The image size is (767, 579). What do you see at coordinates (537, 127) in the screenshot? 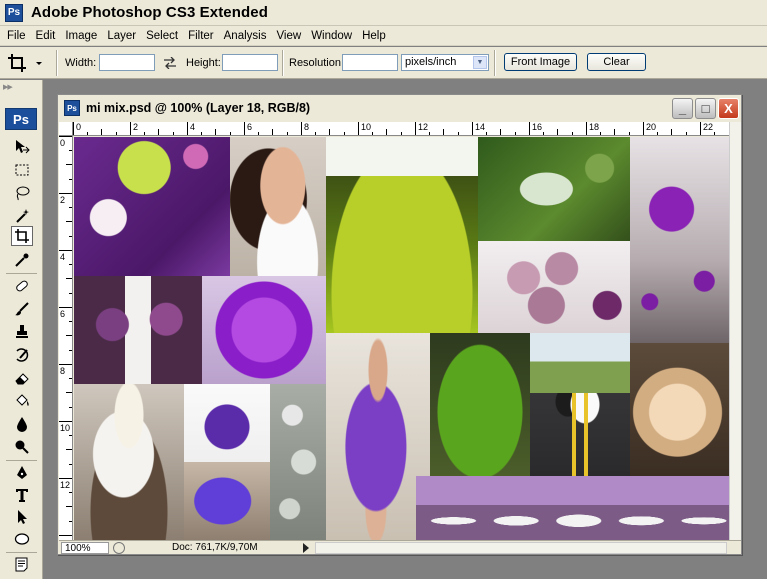
I see `ruler-h-label: 16` at bounding box center [537, 127].